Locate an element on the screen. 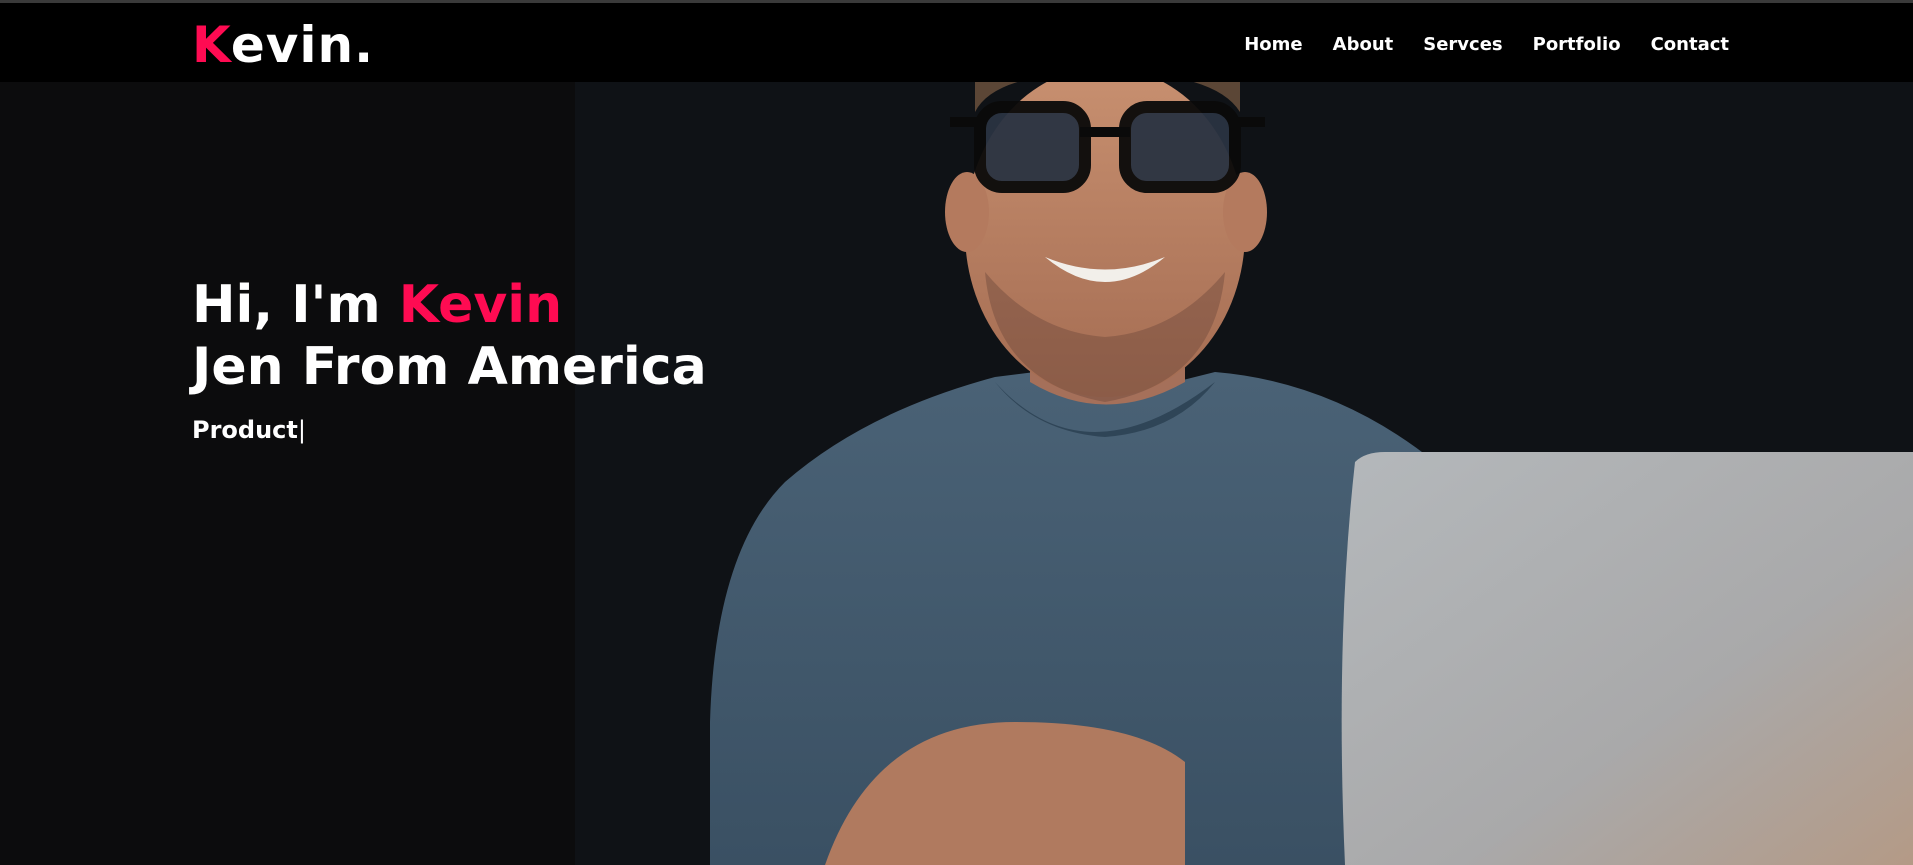  nav-contact: Contact is located at coordinates (1690, 45).